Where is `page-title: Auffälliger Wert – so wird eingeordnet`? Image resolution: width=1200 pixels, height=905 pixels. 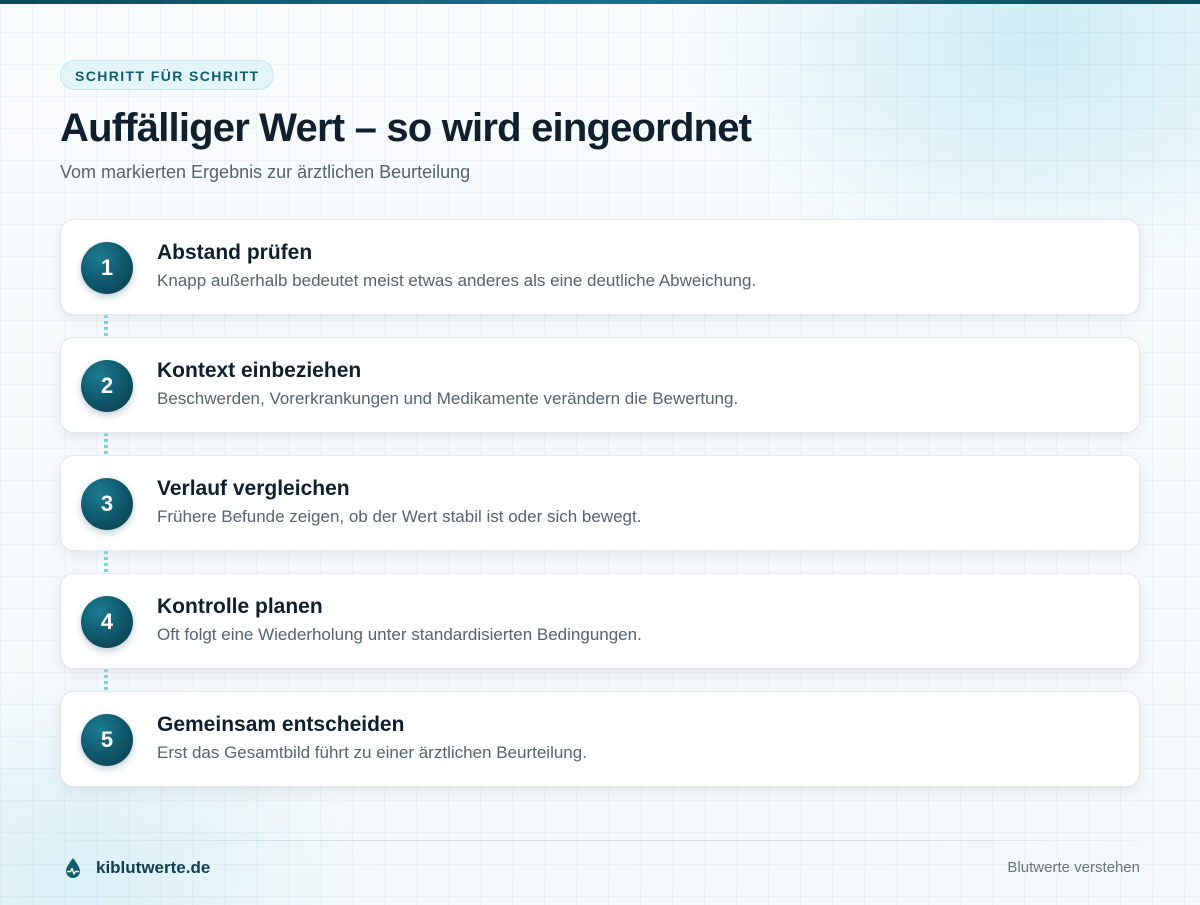
page-title: Auffälliger Wert – so wird eingeordnet is located at coordinates (406, 128).